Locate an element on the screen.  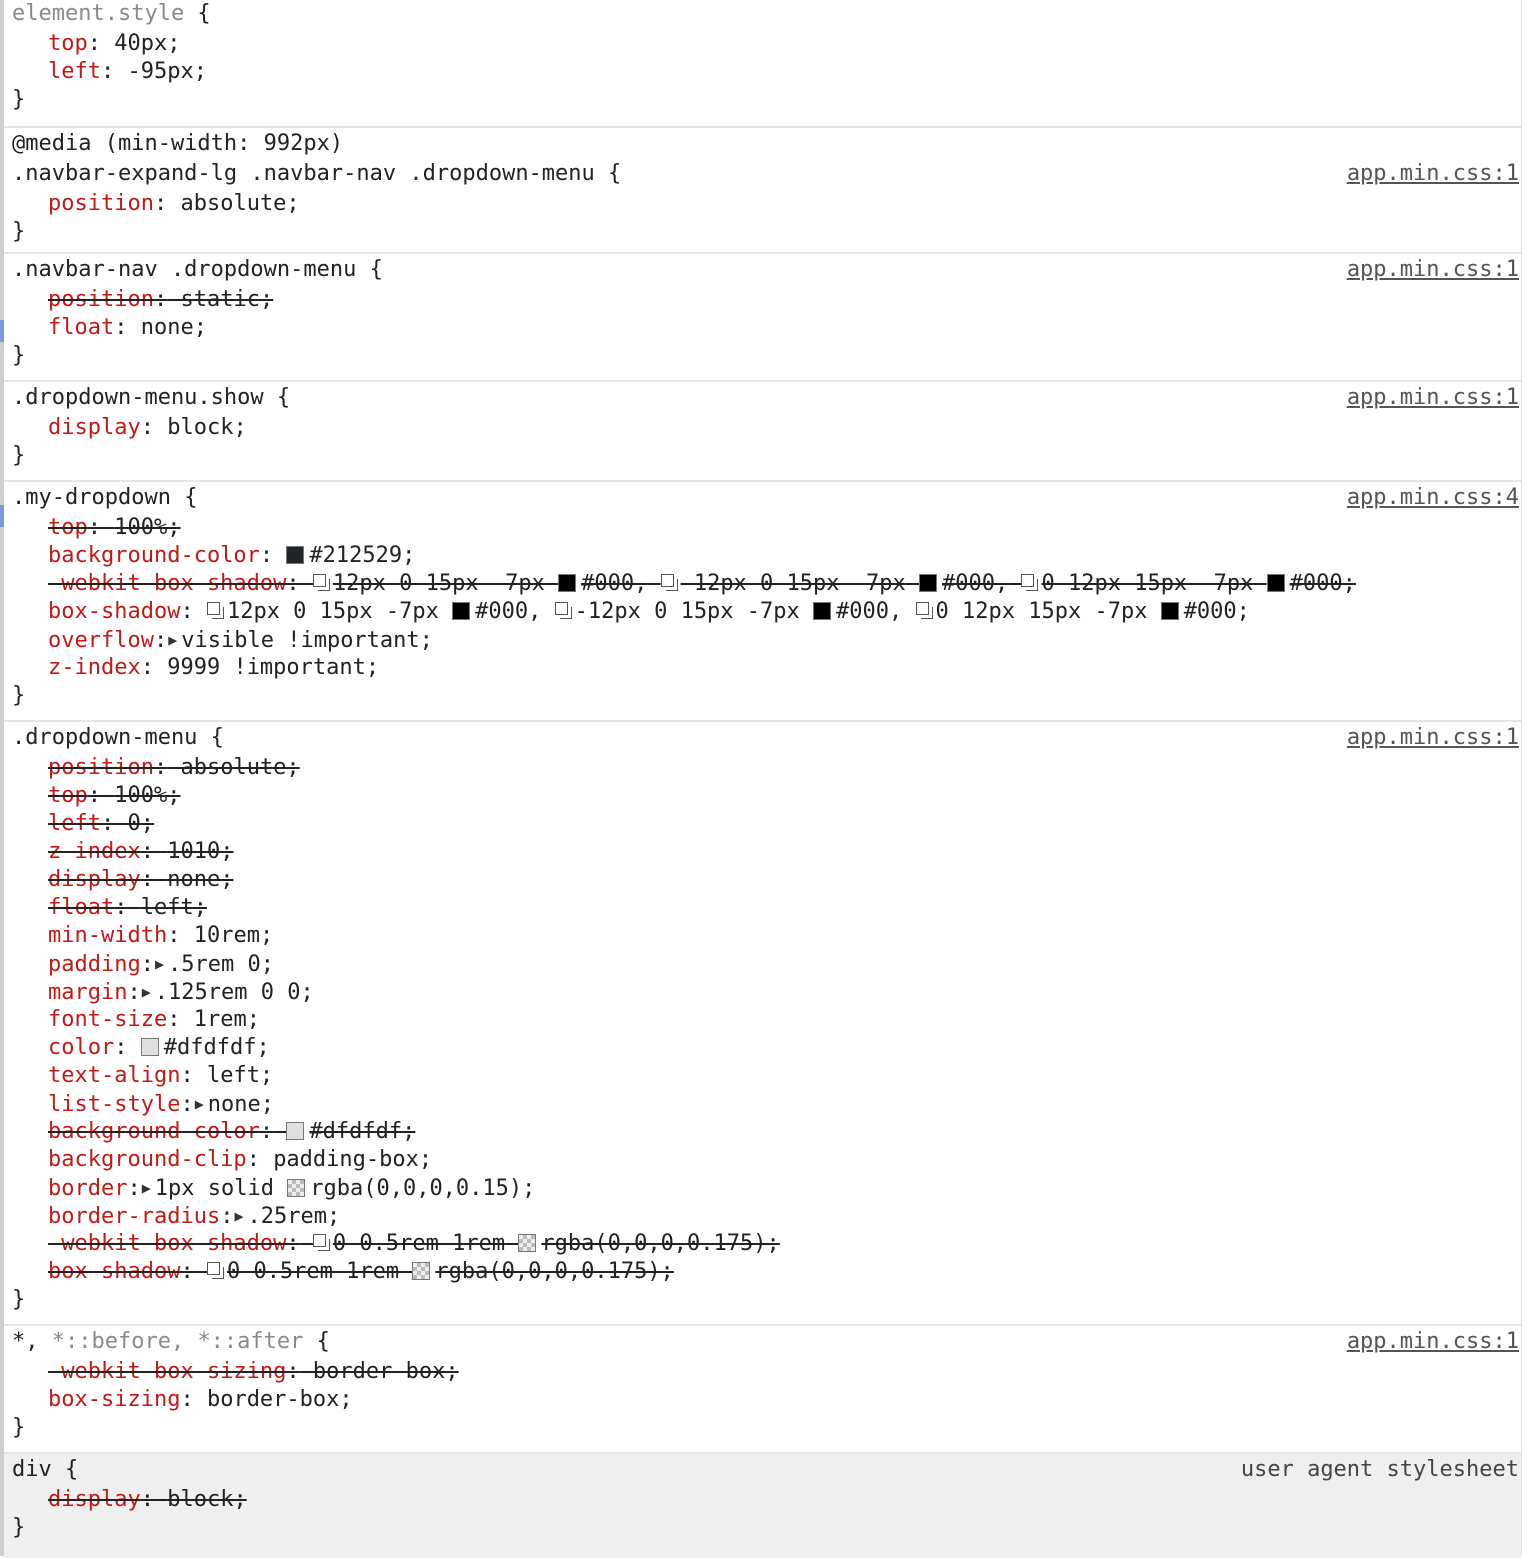
selector: .my-dropdown is located at coordinates (91, 497).